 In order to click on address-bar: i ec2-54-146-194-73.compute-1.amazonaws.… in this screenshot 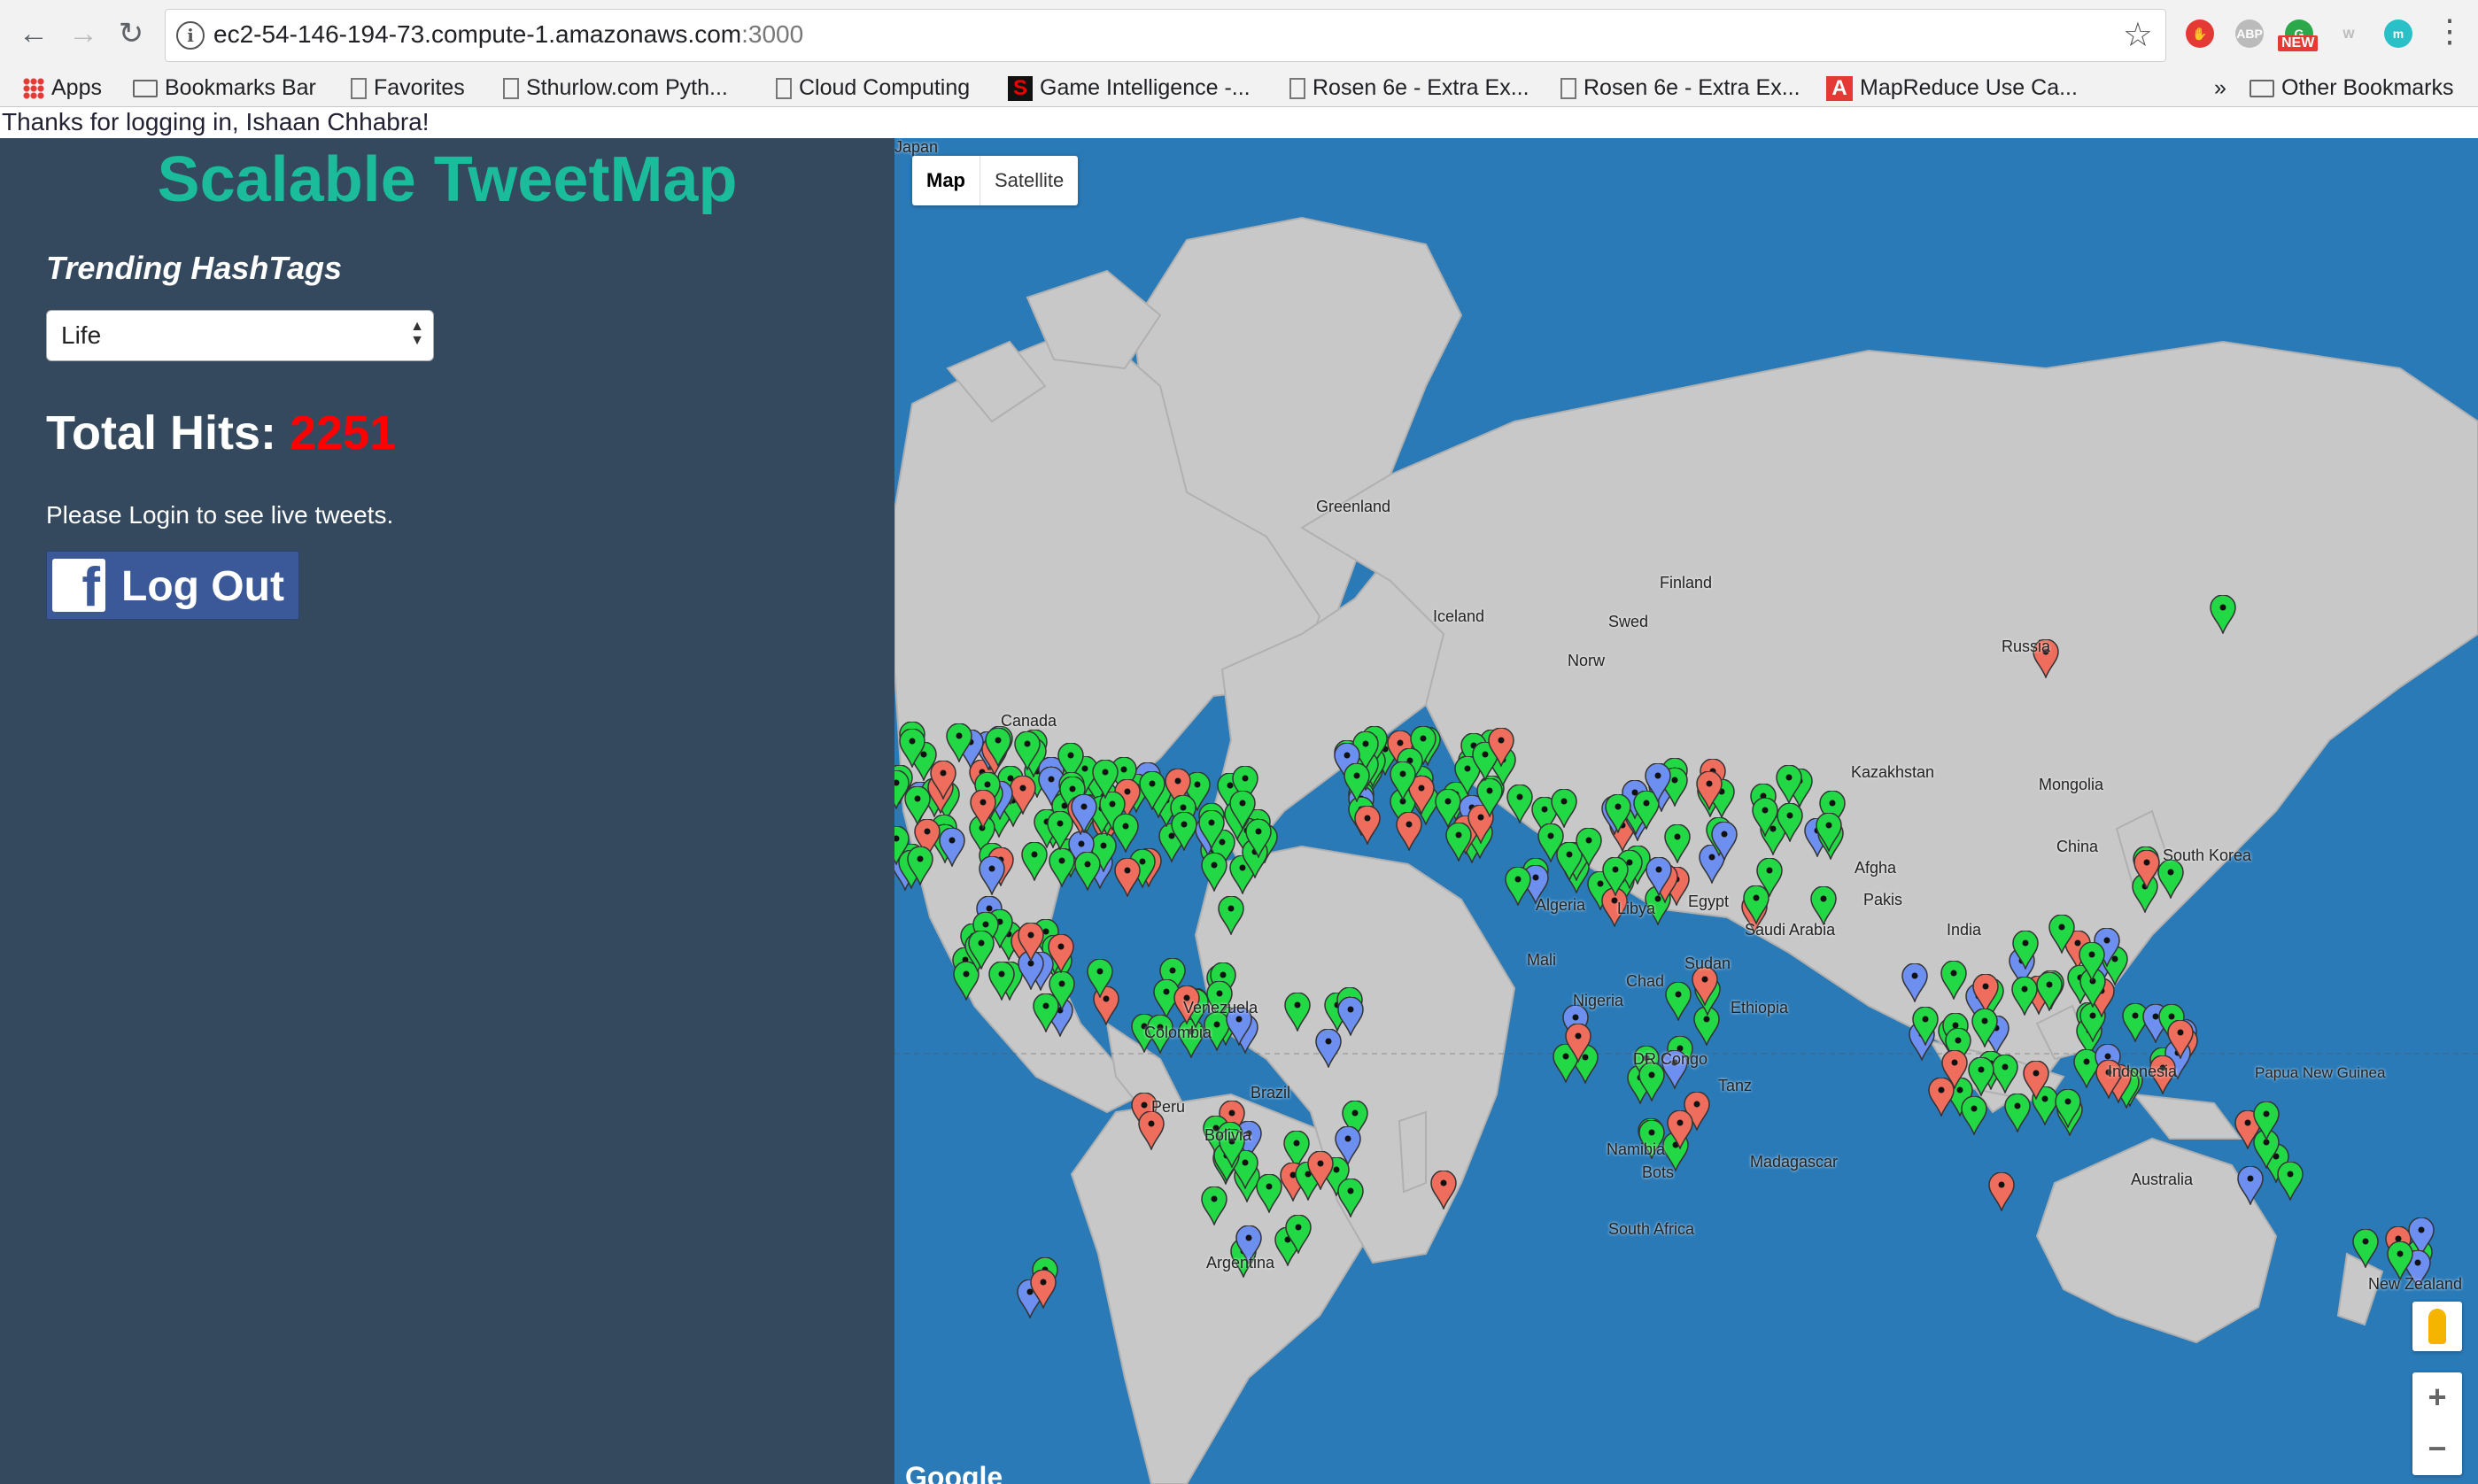, I will do `click(1165, 35)`.